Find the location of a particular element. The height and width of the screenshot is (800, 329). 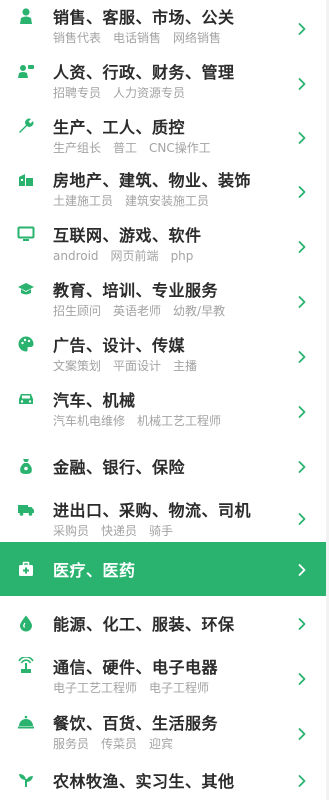

category-subtags: 采购员 快递员 骑手 is located at coordinates (119, 530).